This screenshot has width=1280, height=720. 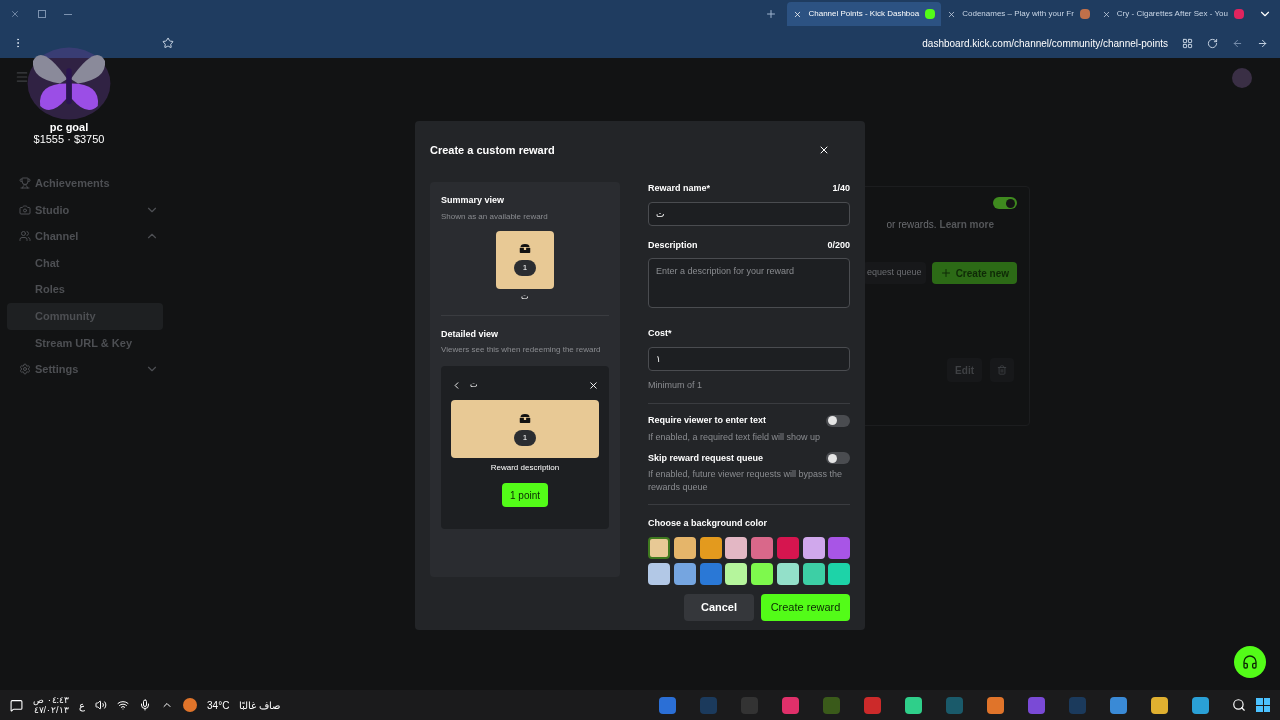 I want to click on tab-title: Cry - Cigarettes After Sex - You, so click(x=1172, y=14).